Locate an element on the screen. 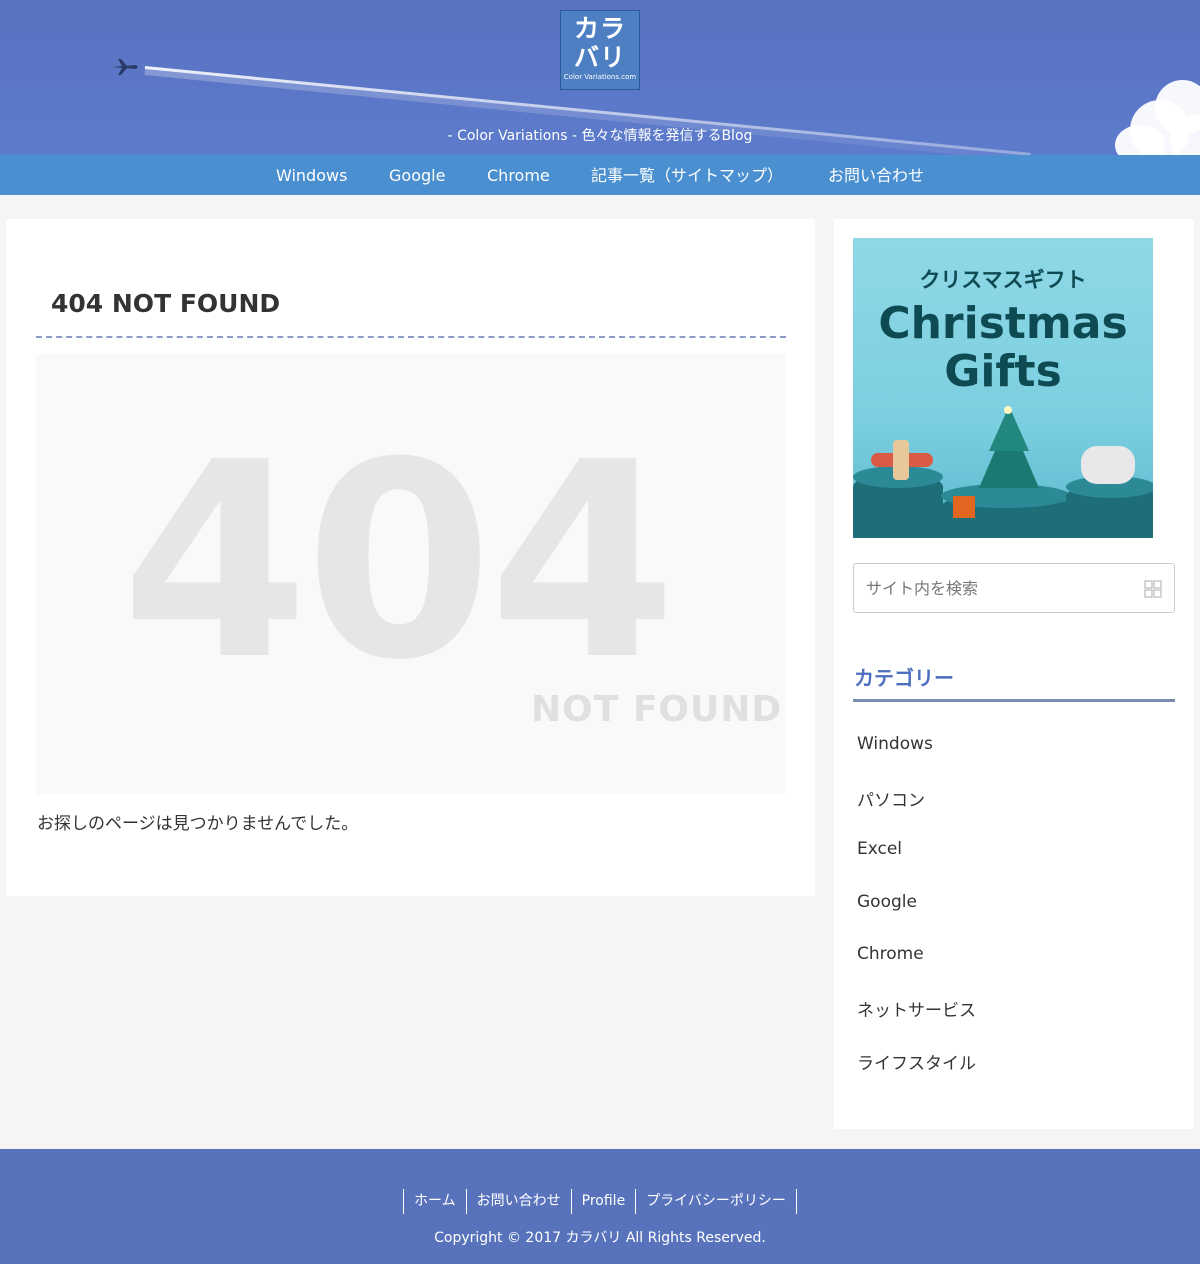  tree-star-icon is located at coordinates (1008, 410).